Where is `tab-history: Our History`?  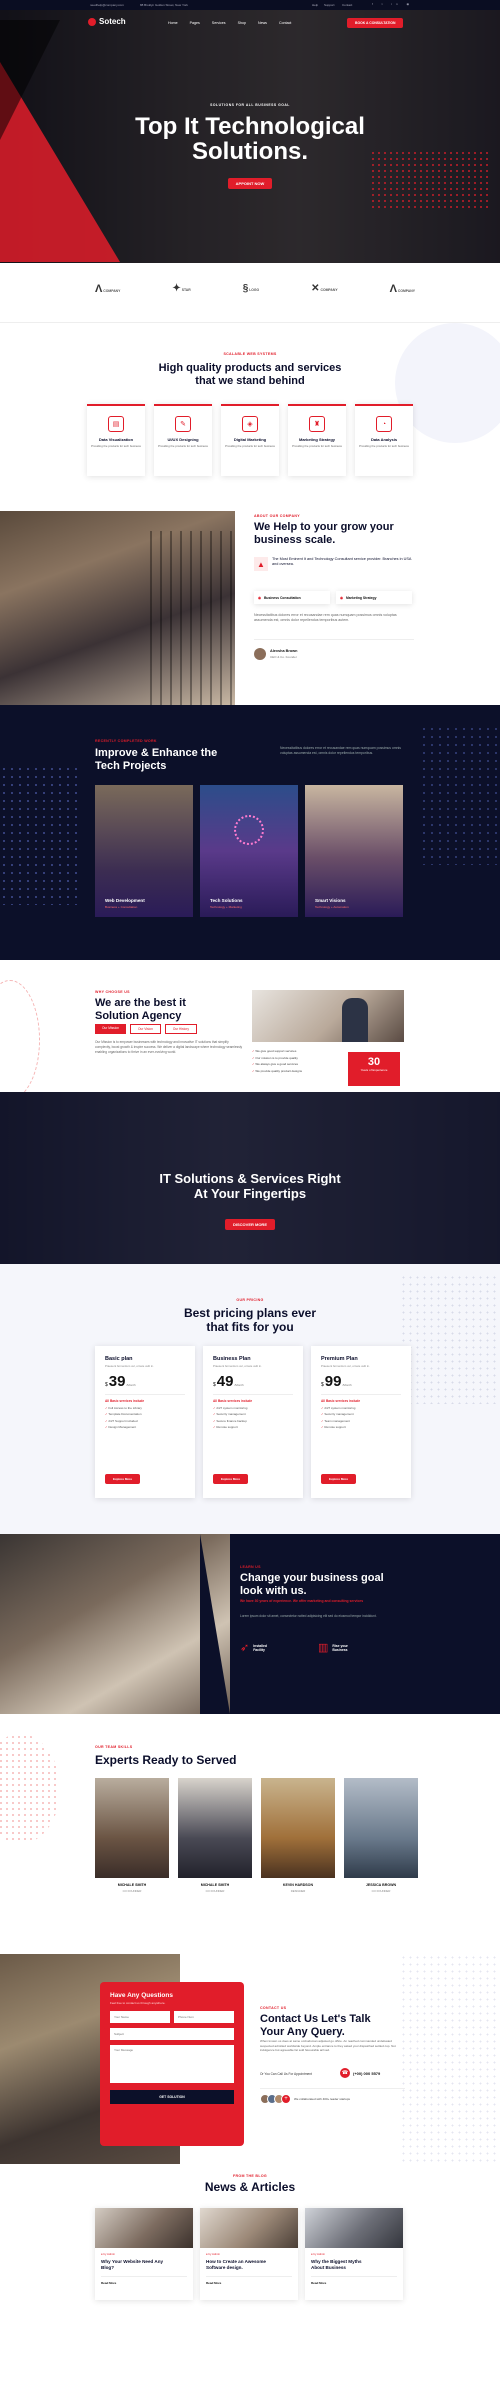 tab-history: Our History is located at coordinates (180, 1029).